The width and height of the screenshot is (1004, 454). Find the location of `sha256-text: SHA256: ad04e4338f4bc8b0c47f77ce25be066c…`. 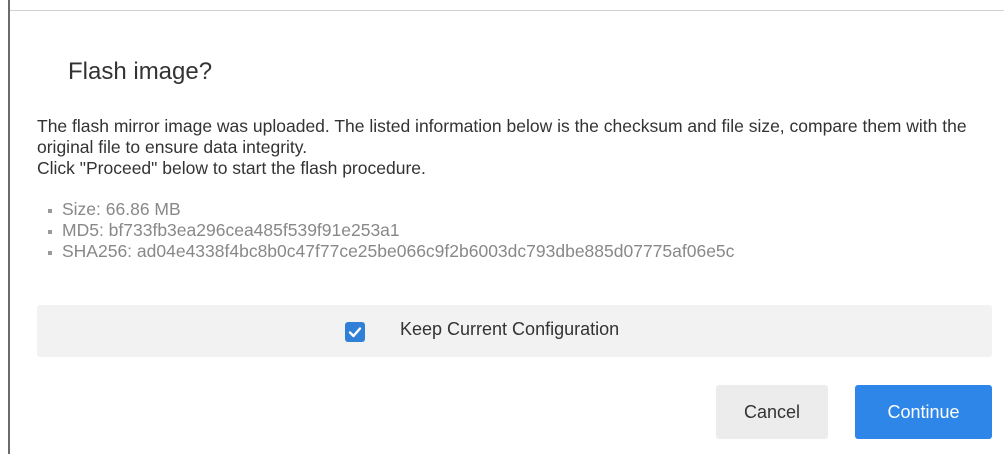

sha256-text: SHA256: ad04e4338f4bc8b0c47f77ce25be066c… is located at coordinates (398, 251).